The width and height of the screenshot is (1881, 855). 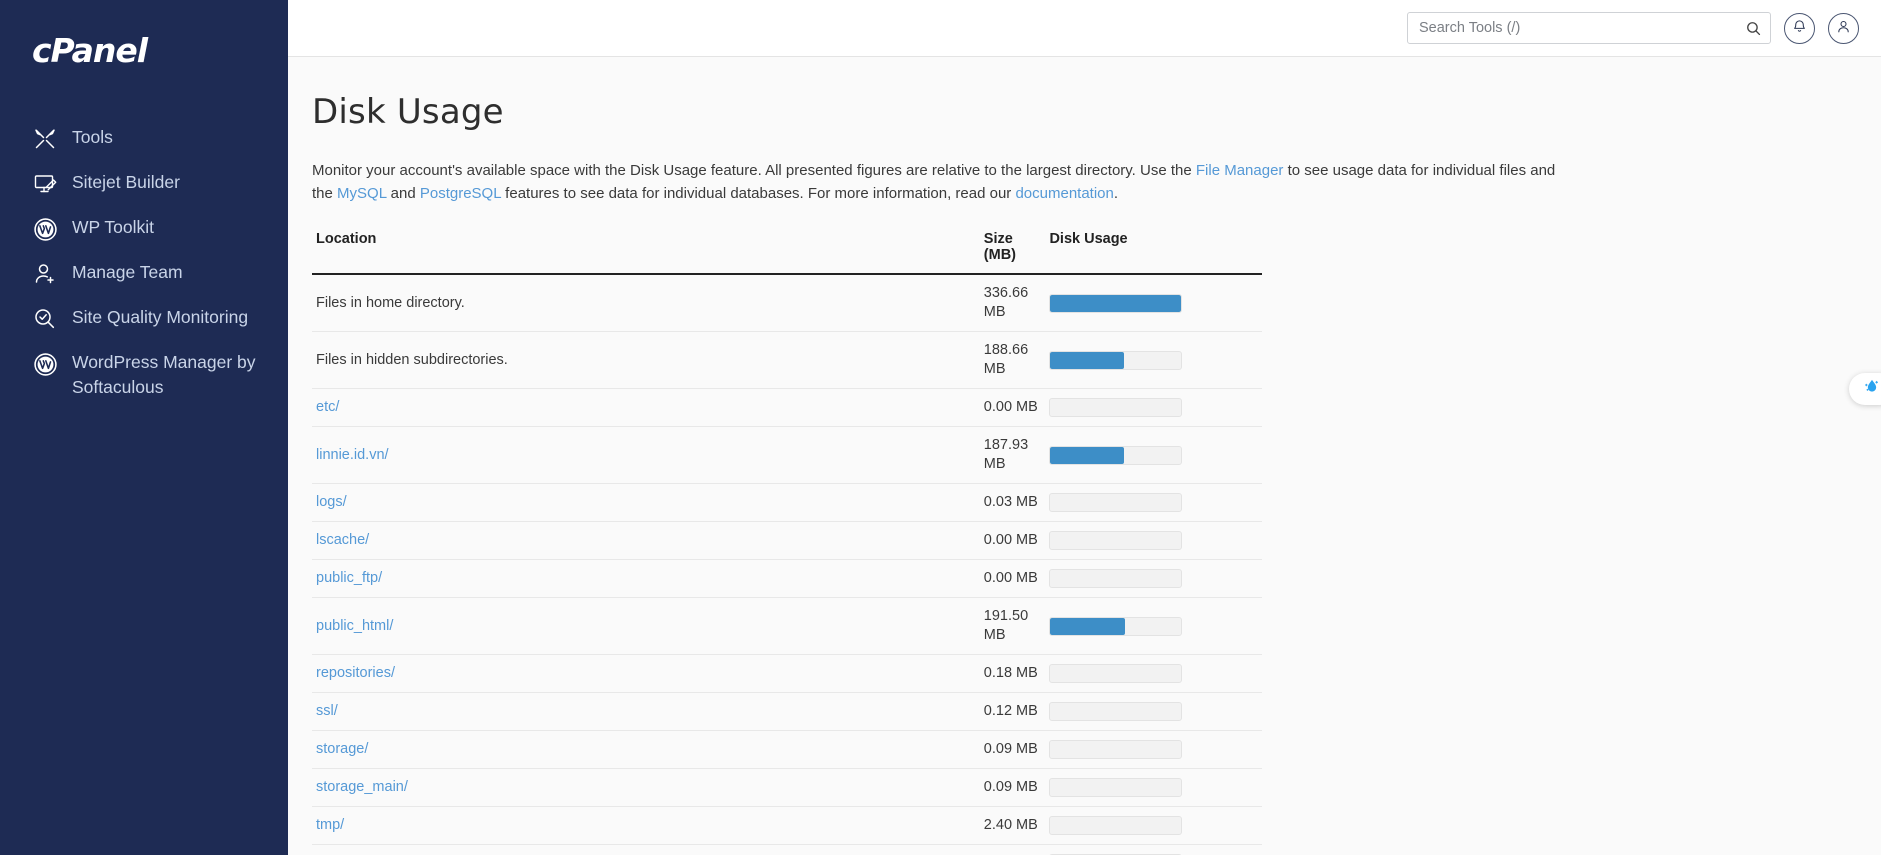 I want to click on cell-location: etc/, so click(x=646, y=407).